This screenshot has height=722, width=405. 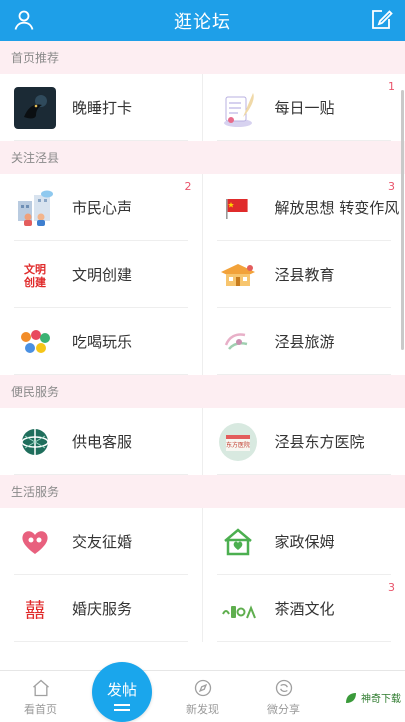 I want to click on forum-item: 文明创建 文明创建, so click(x=101, y=274).